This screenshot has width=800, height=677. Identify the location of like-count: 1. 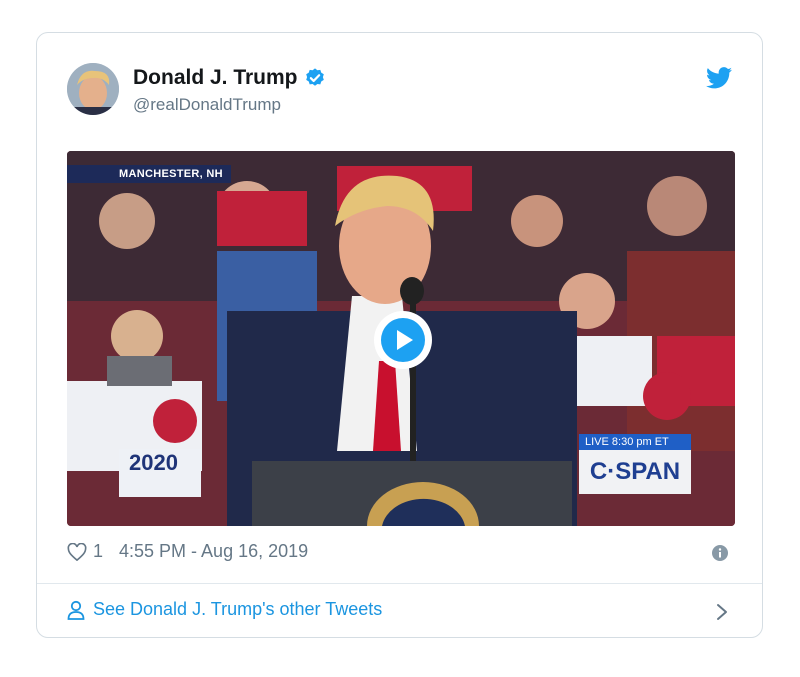
(98, 551).